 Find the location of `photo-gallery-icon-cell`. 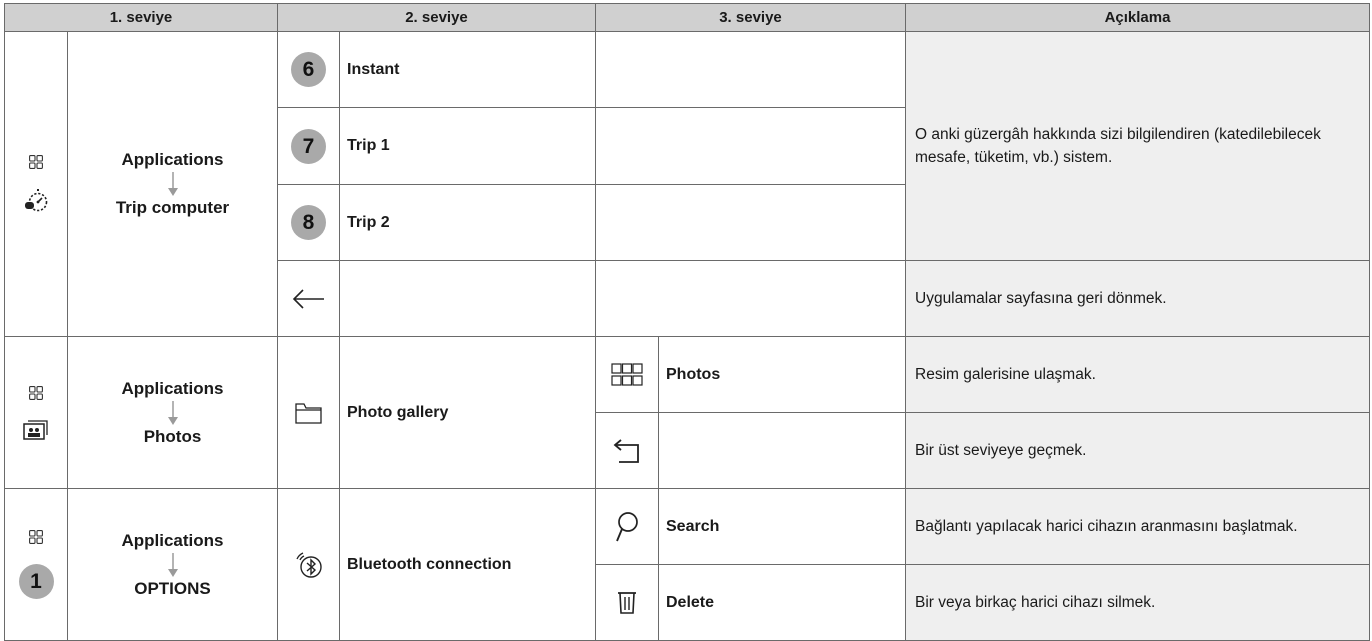

photo-gallery-icon-cell is located at coordinates (308, 412).